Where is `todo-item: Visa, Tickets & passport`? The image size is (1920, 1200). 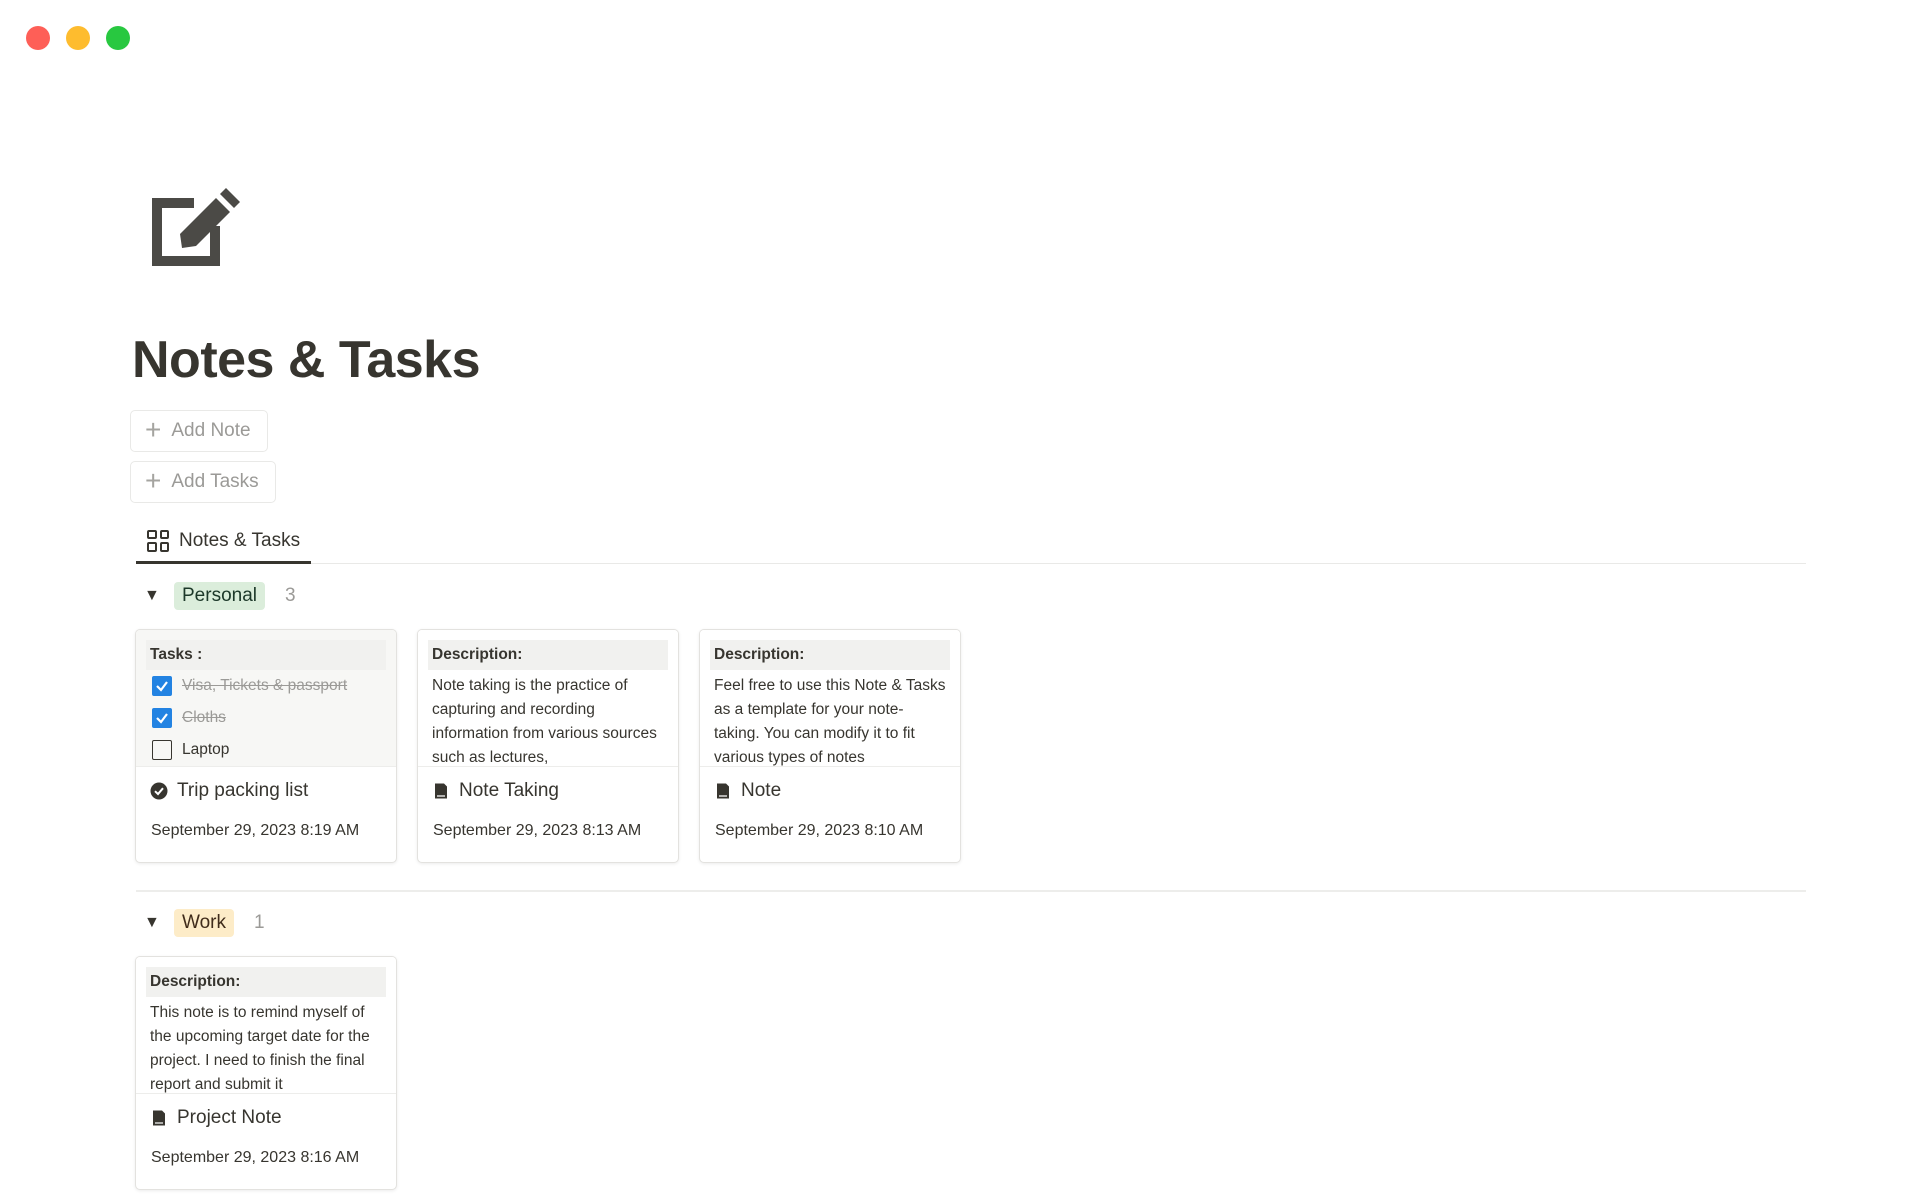
todo-item: Visa, Tickets & passport is located at coordinates (266, 686).